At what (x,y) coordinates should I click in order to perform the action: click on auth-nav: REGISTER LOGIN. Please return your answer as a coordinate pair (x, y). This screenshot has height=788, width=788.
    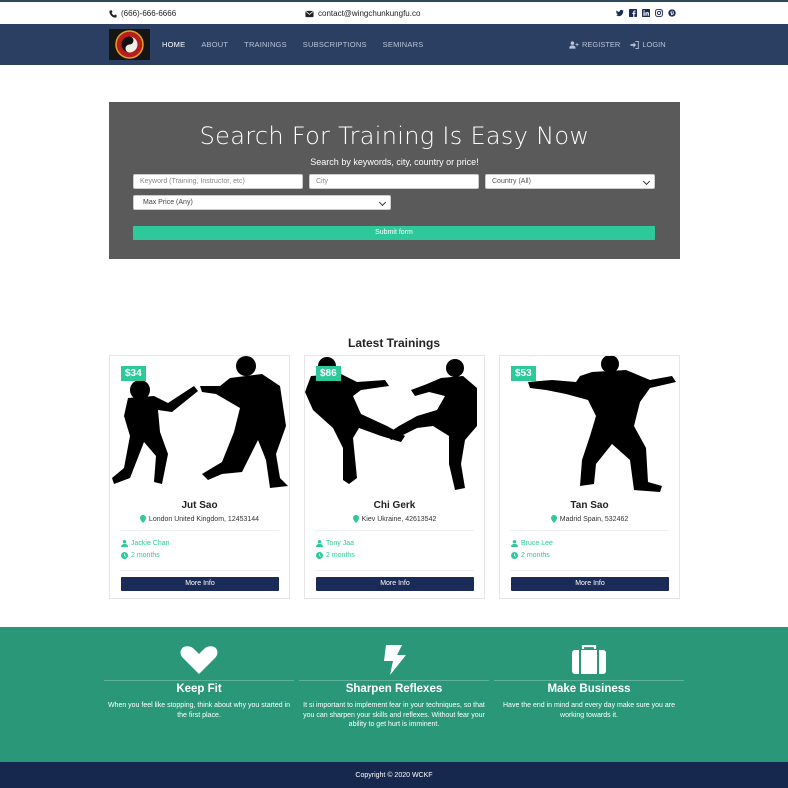
    Looking at the image, I should click on (617, 44).